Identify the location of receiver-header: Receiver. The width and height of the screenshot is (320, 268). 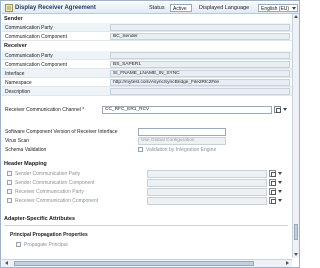
(15, 46).